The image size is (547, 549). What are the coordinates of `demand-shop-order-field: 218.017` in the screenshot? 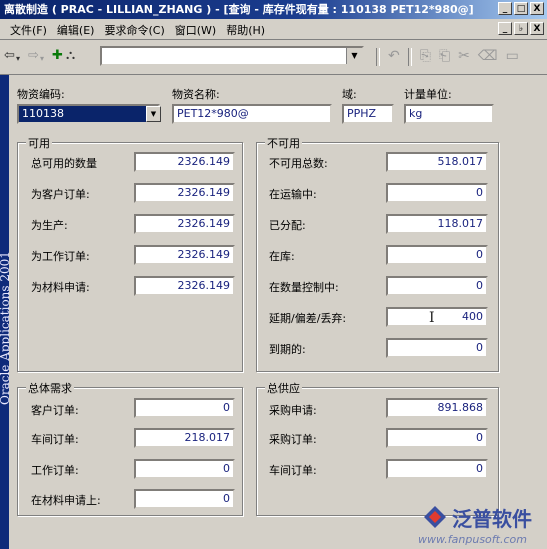 It's located at (184, 438).